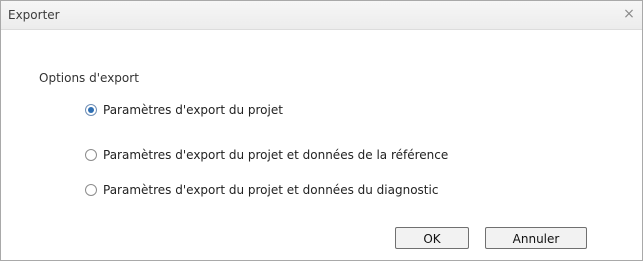 Image resolution: width=643 pixels, height=261 pixels. Describe the element at coordinates (193, 110) in the screenshot. I see `option-label: Paramètres d'export du projet` at that location.